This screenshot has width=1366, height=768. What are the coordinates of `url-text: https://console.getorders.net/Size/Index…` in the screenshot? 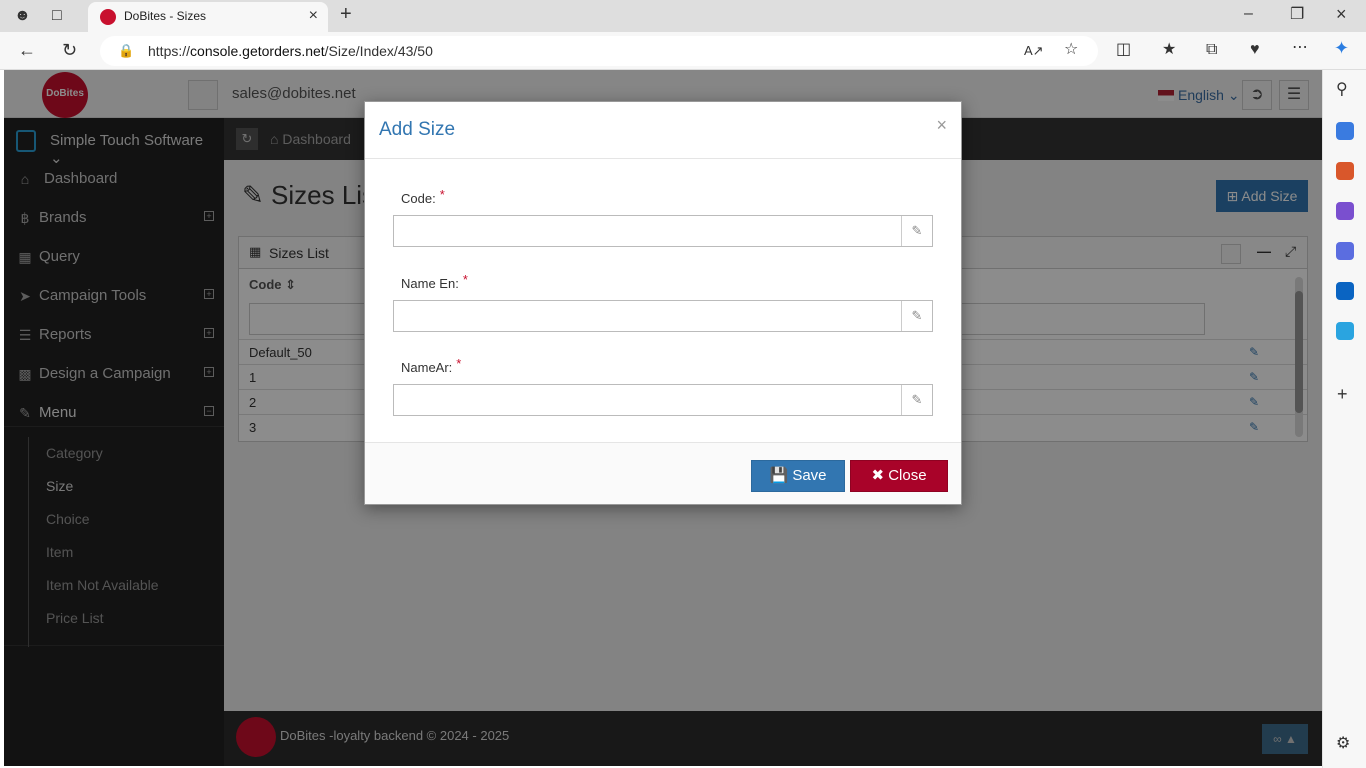 It's located at (290, 51).